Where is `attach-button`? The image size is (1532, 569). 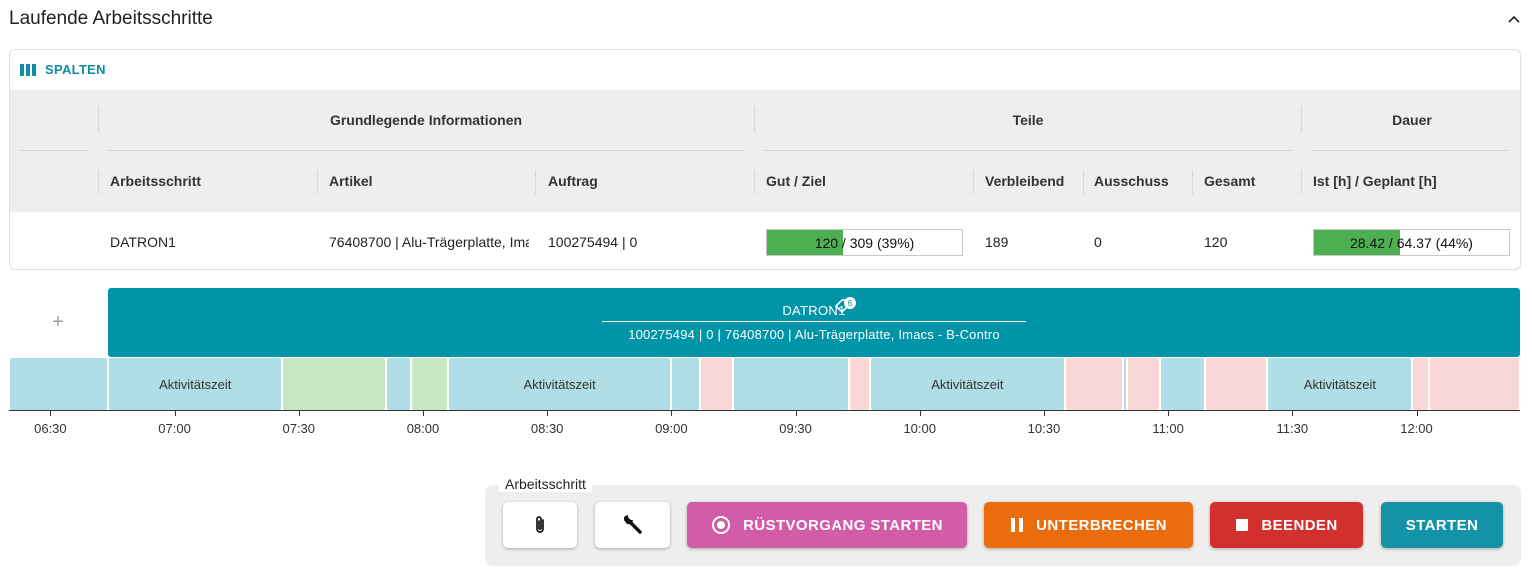 attach-button is located at coordinates (540, 525).